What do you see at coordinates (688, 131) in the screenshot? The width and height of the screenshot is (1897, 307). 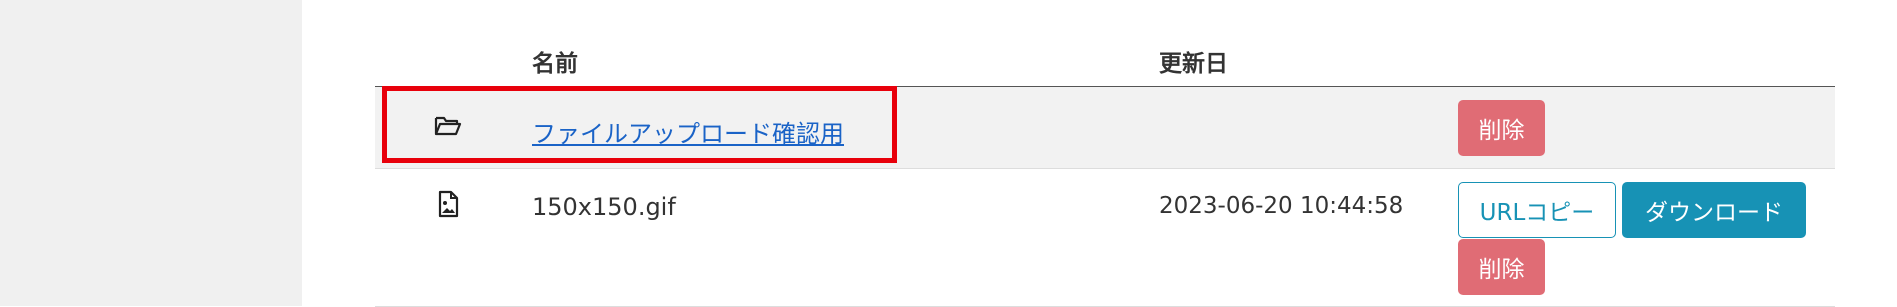 I see `folder-link: ファイルアップロード確認用` at bounding box center [688, 131].